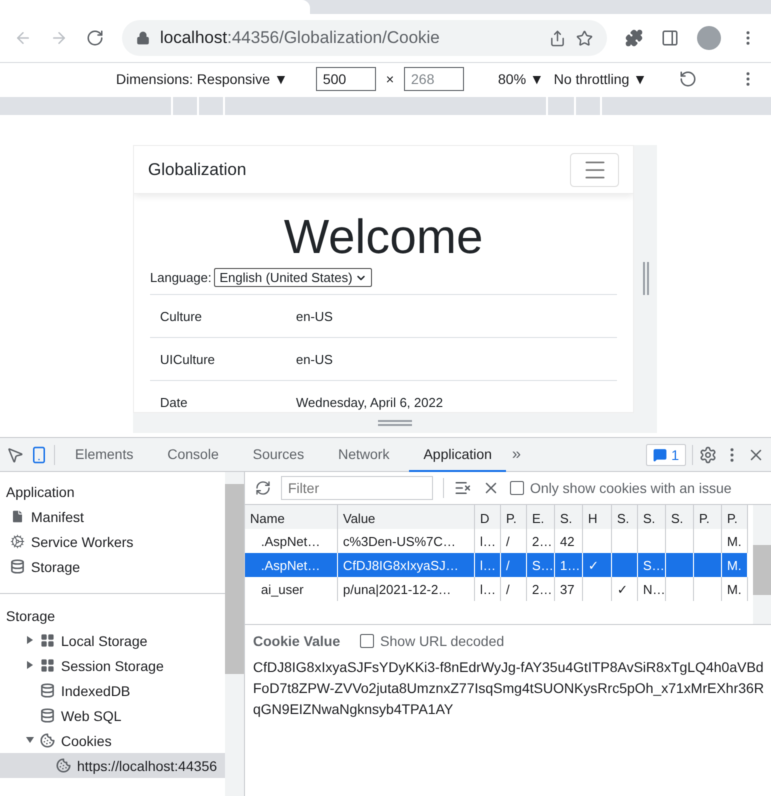  I want to click on sidebar-item: Service Workers, so click(112, 541).